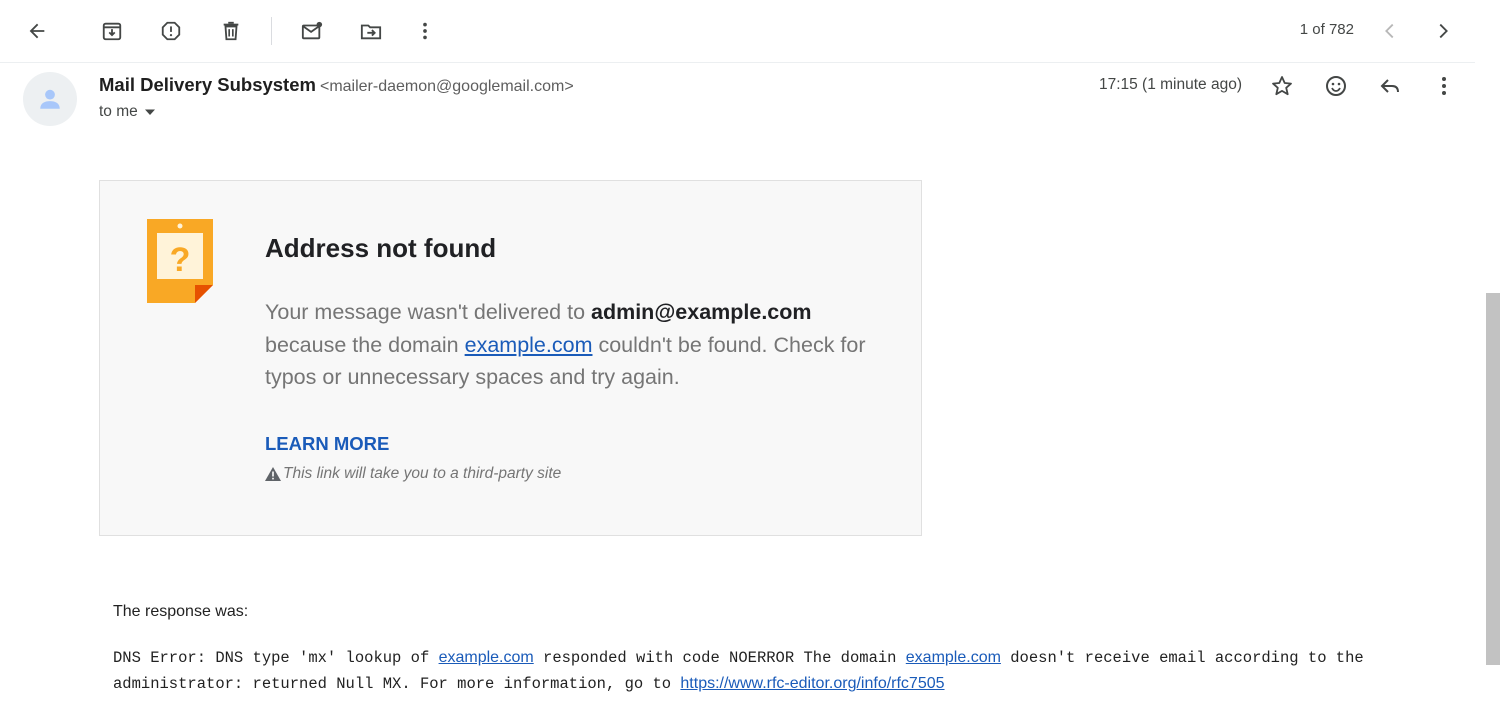 Image resolution: width=1502 pixels, height=725 pixels. I want to click on body-text-2: because the domain, so click(365, 344).